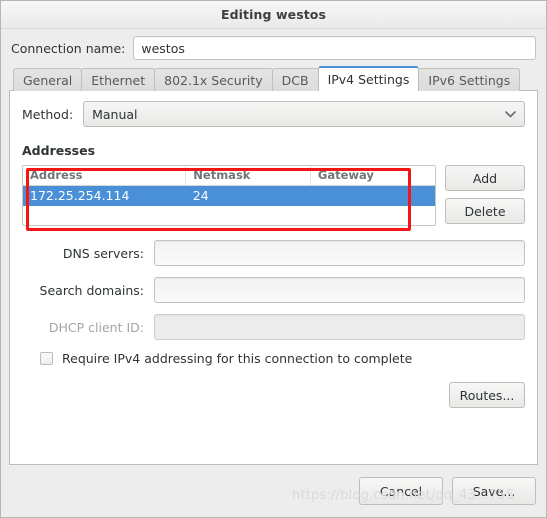  I want to click on cell-gateway, so click(372, 195).